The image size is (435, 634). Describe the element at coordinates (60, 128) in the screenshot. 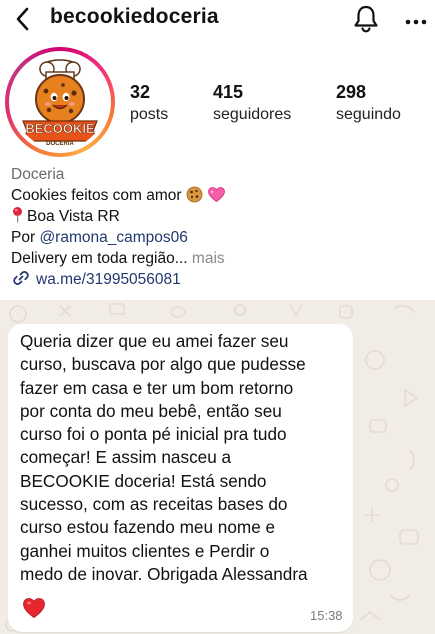

I see `svg-text: BECOOKIE` at that location.